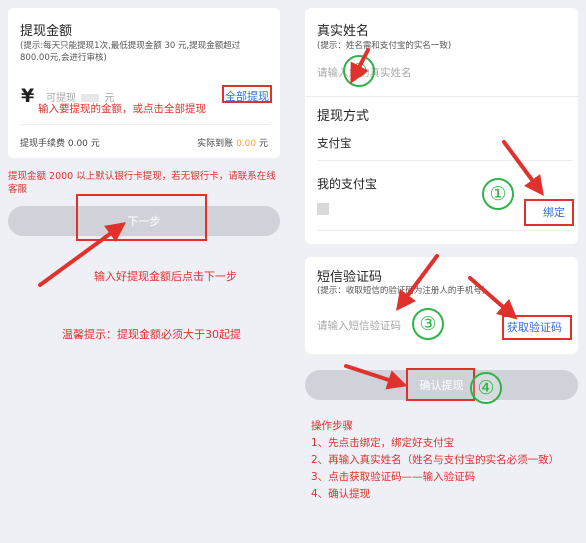 The height and width of the screenshot is (543, 586). I want to click on arrow-to-bind-button, so click(523, 168).